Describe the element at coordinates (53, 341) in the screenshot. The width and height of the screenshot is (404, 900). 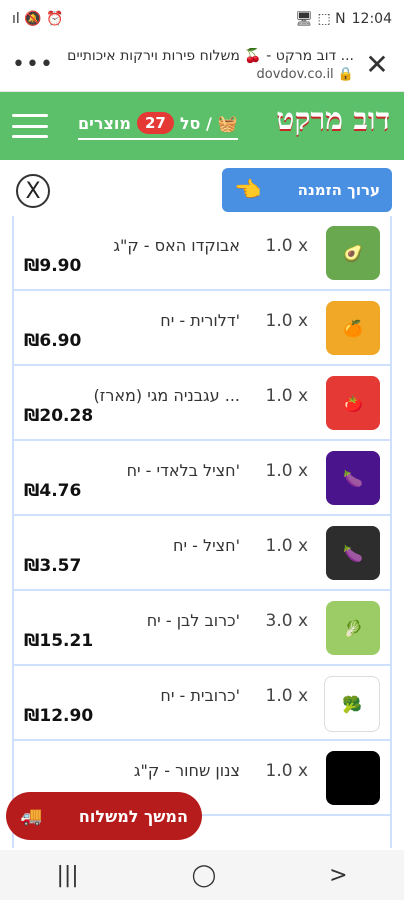
I see `item-price: ₪6.90` at that location.